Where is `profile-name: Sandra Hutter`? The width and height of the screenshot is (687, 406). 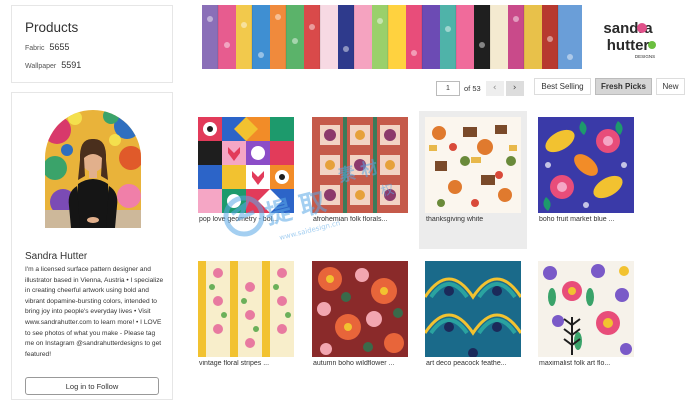 profile-name: Sandra Hutter is located at coordinates (56, 256).